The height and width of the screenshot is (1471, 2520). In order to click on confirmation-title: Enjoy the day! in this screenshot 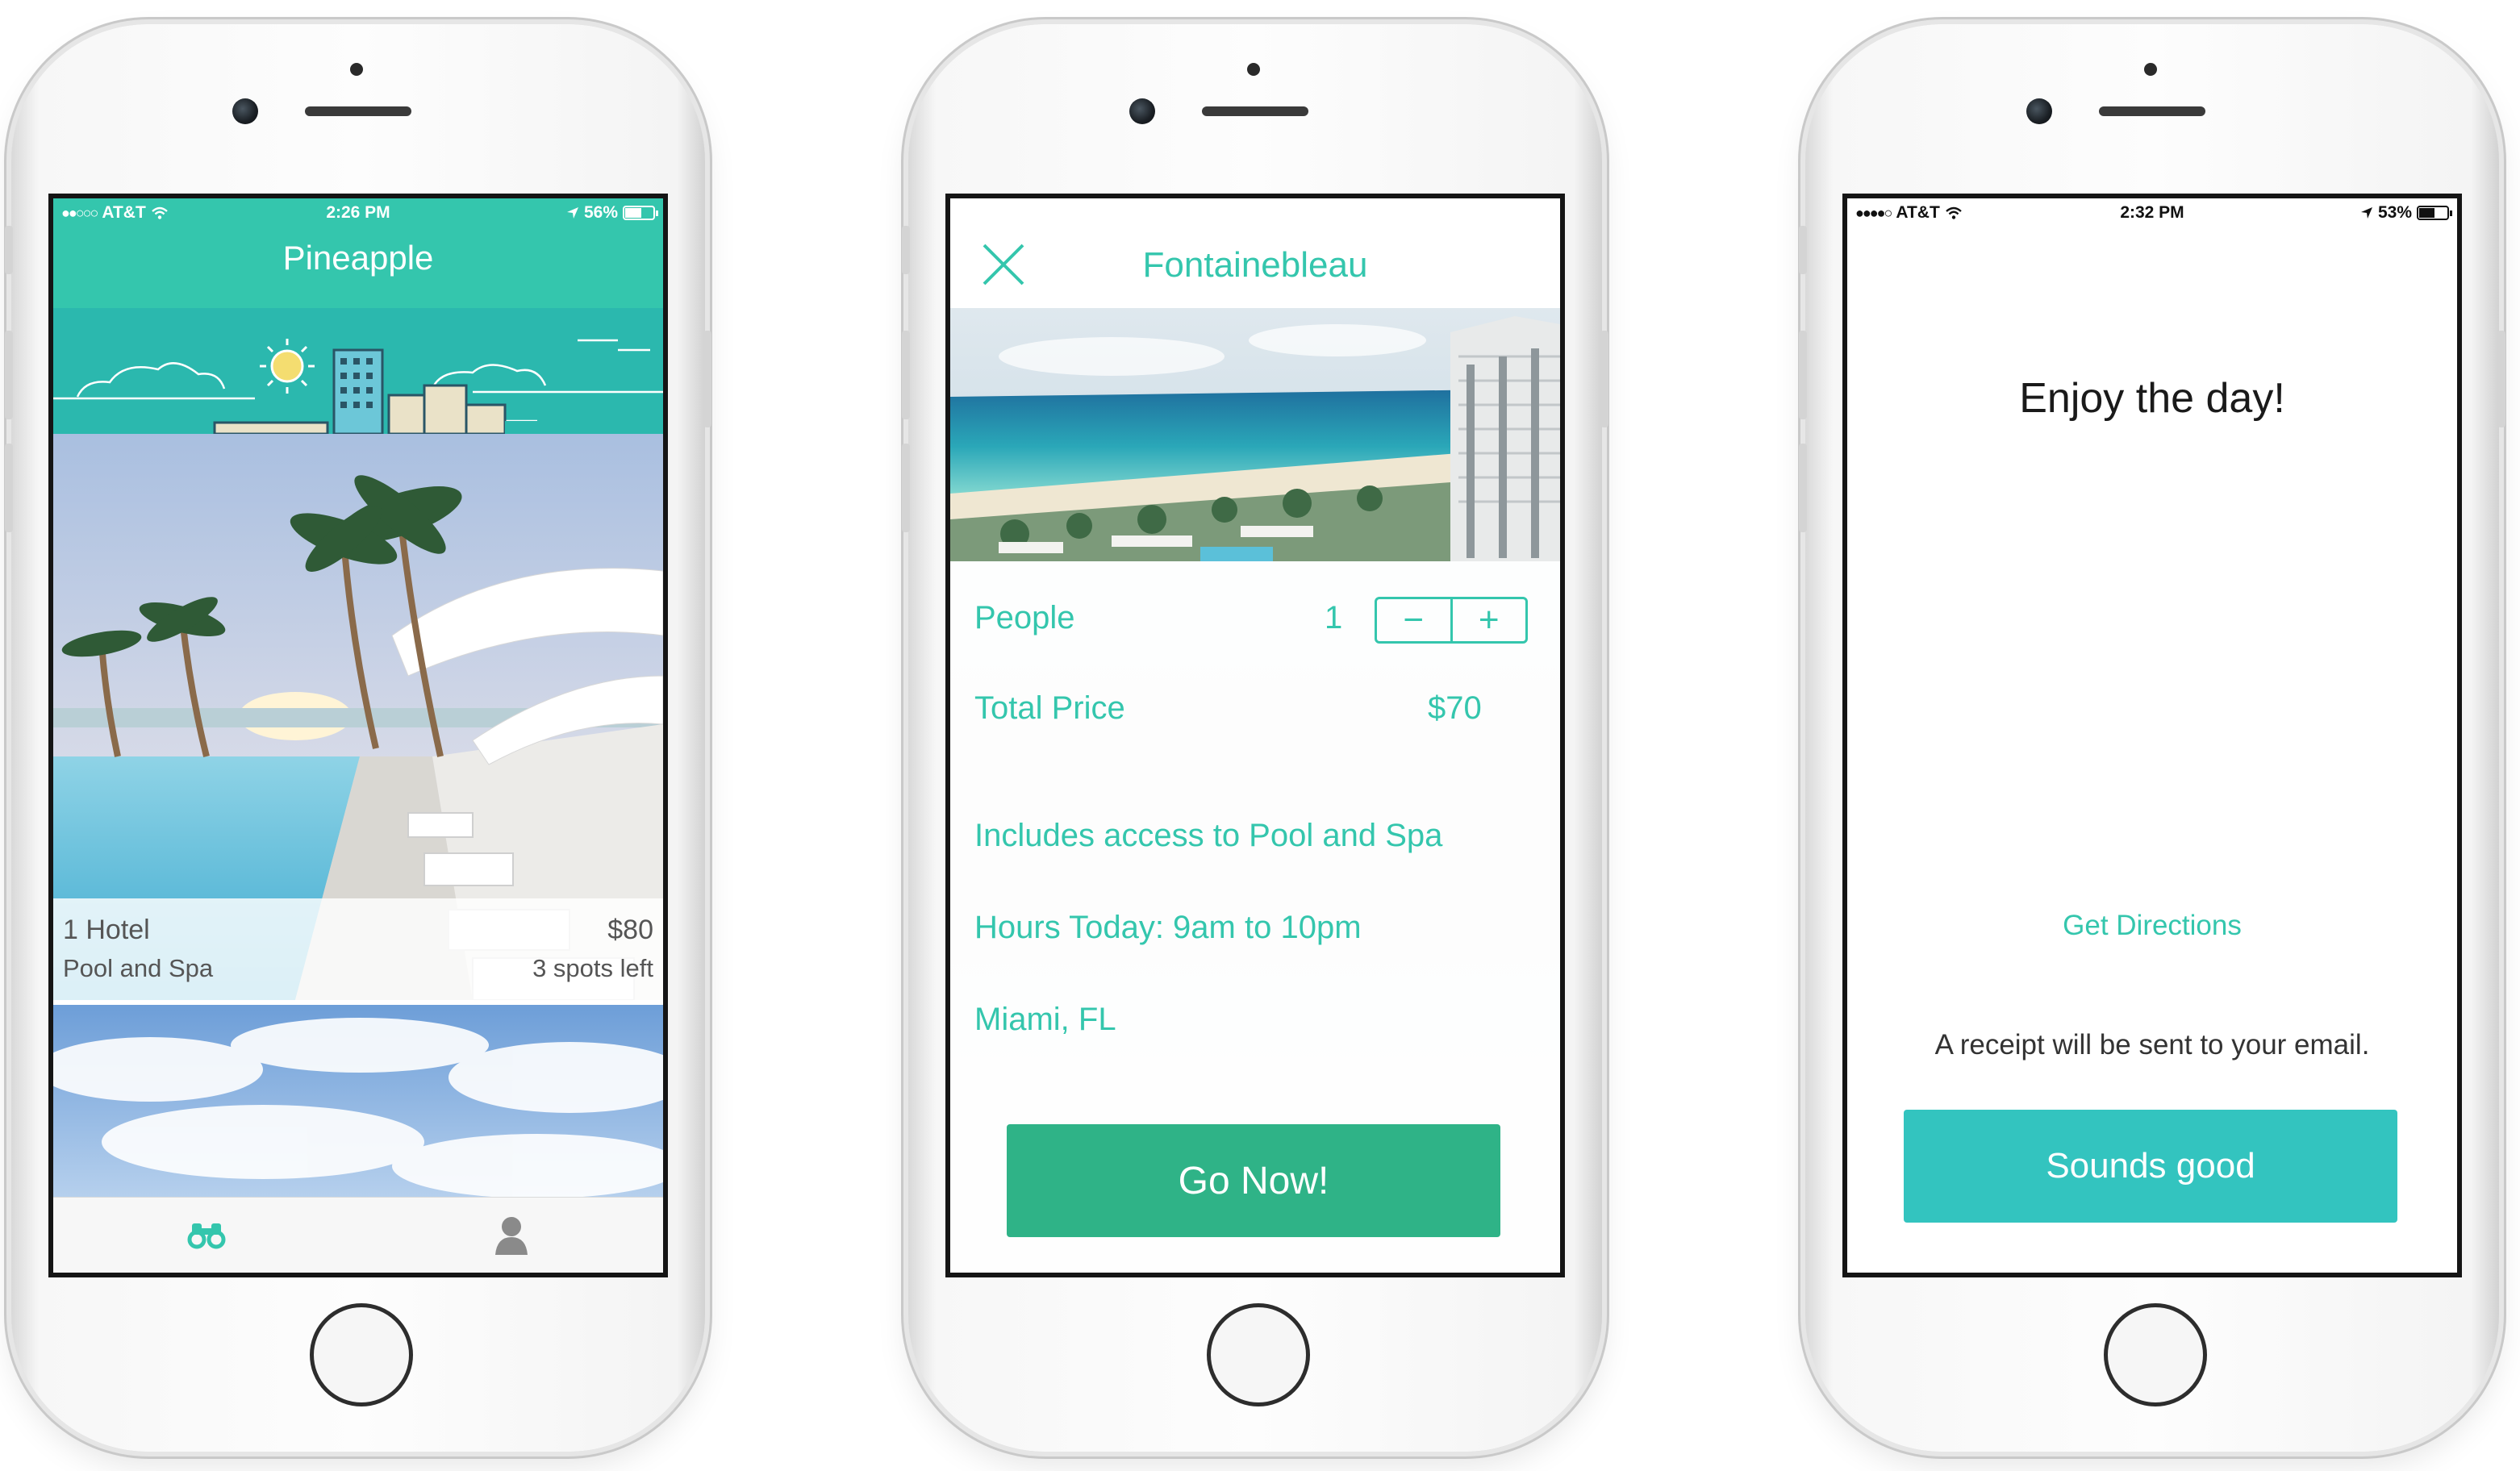, I will do `click(2152, 398)`.